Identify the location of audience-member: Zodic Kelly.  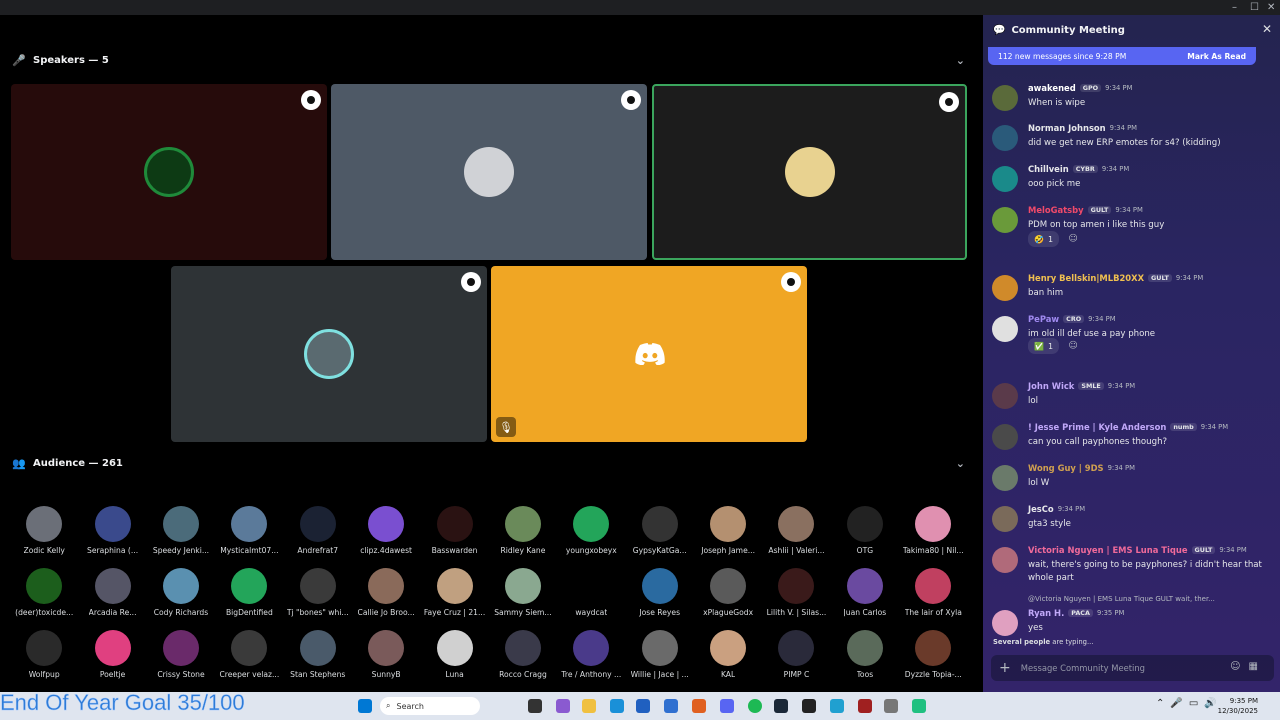
(44, 533).